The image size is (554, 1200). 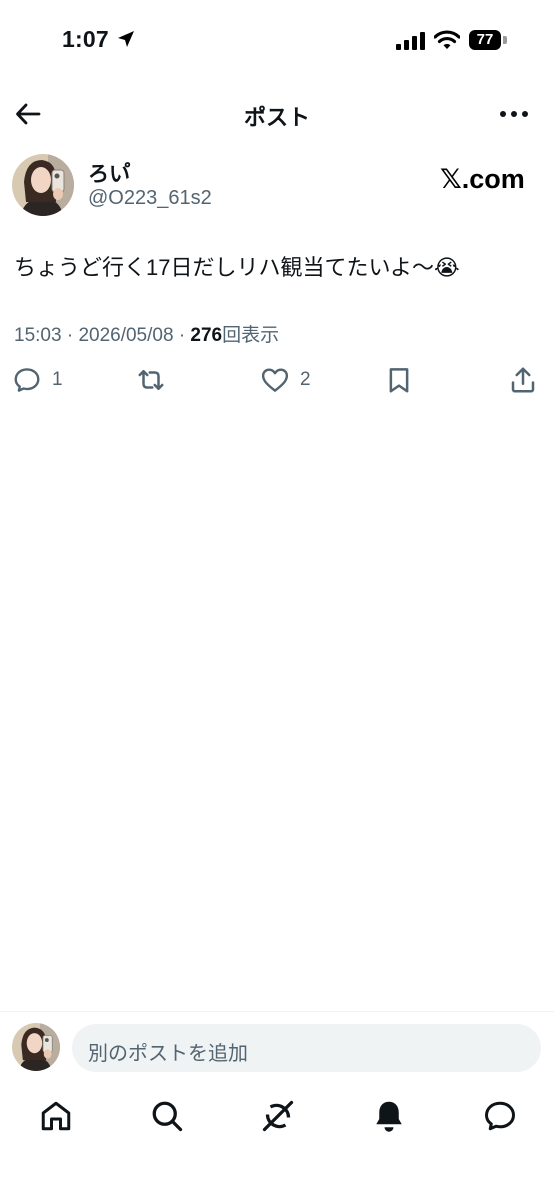 I want to click on reply-input: 別のポストを追加, so click(x=306, y=1048).